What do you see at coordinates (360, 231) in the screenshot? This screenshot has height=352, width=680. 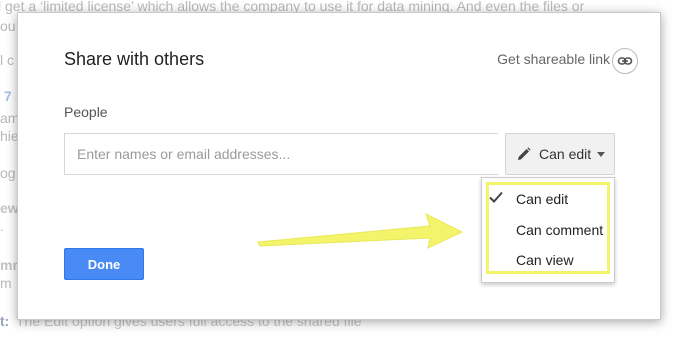 I see `yellow-arrow-annotation` at bounding box center [360, 231].